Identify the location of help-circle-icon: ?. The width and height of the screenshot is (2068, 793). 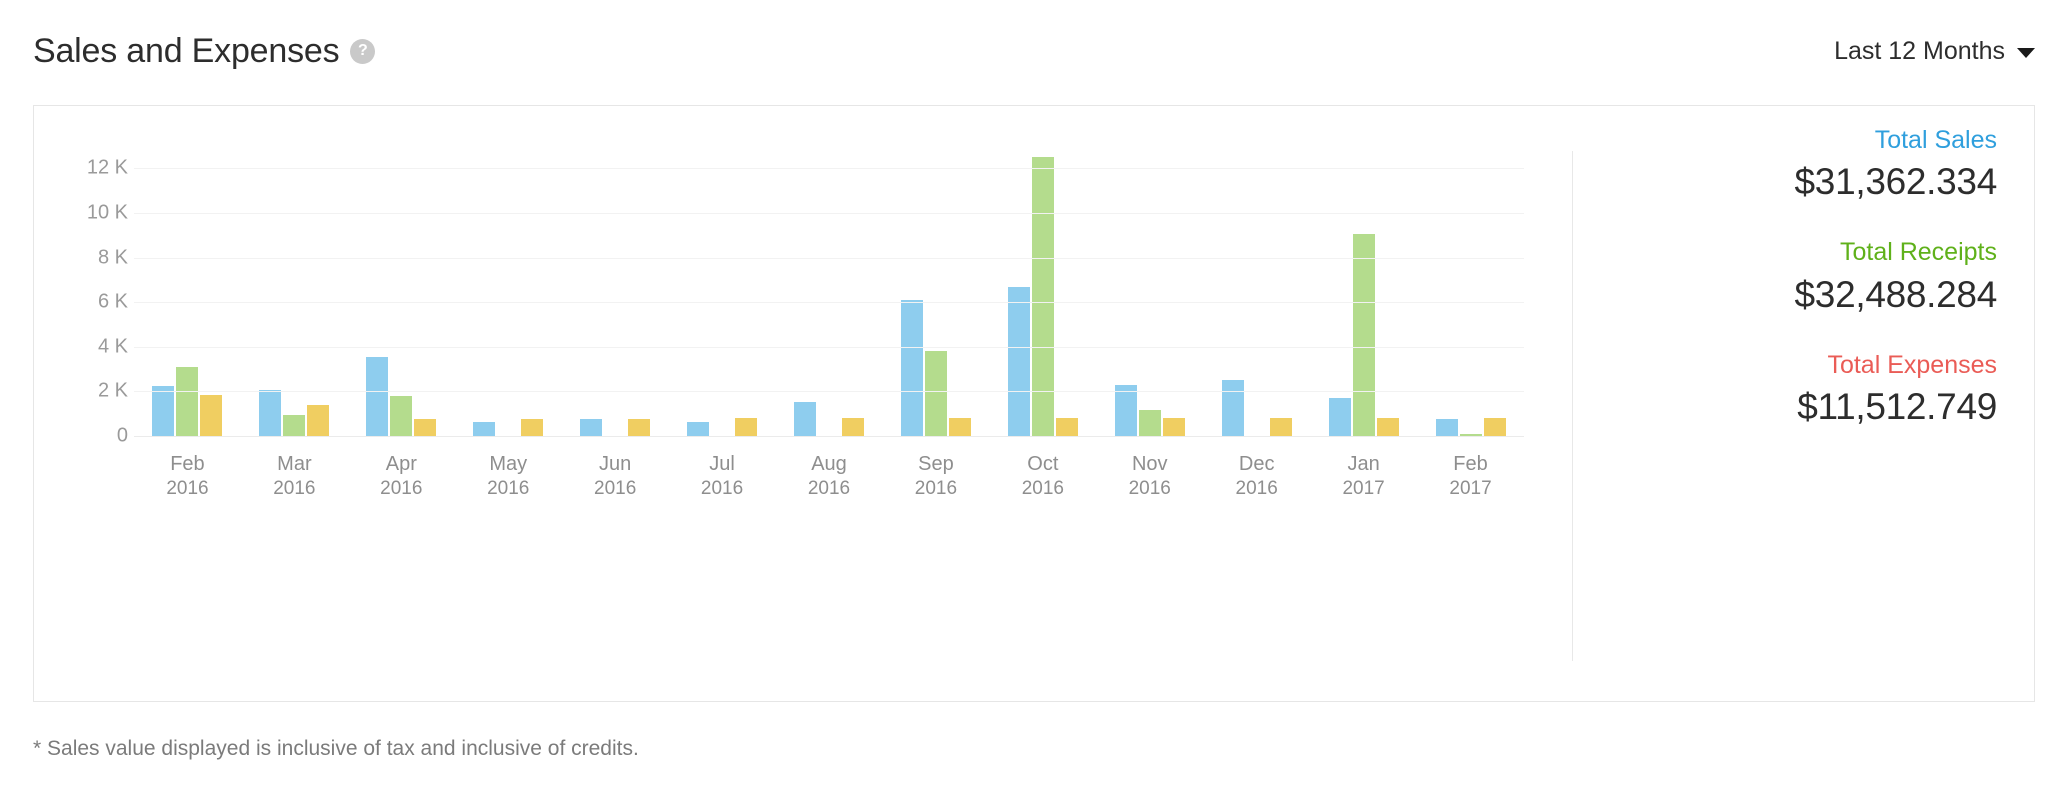
(363, 51).